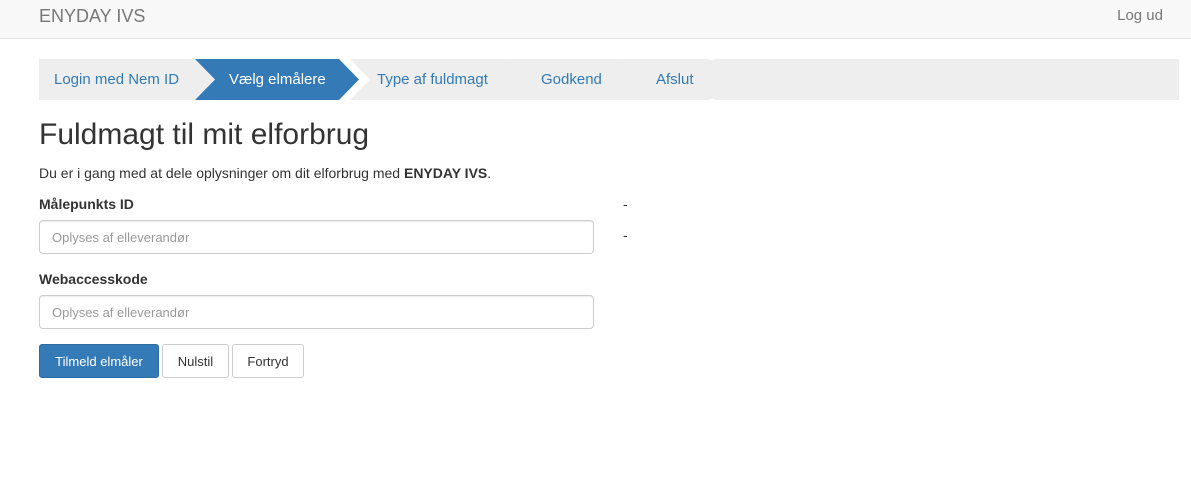  Describe the element at coordinates (86, 204) in the screenshot. I see `meter-id-label: Målepunkts ID` at that location.